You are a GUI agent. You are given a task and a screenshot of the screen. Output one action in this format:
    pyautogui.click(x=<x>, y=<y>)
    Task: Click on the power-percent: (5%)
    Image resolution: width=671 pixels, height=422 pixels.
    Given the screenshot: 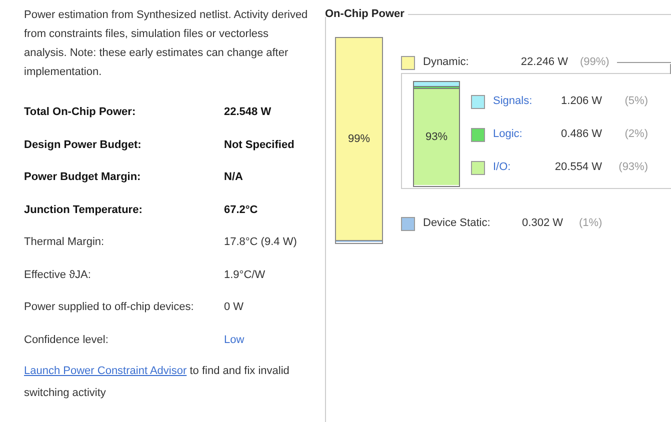 What is the action you would take?
    pyautogui.click(x=636, y=102)
    